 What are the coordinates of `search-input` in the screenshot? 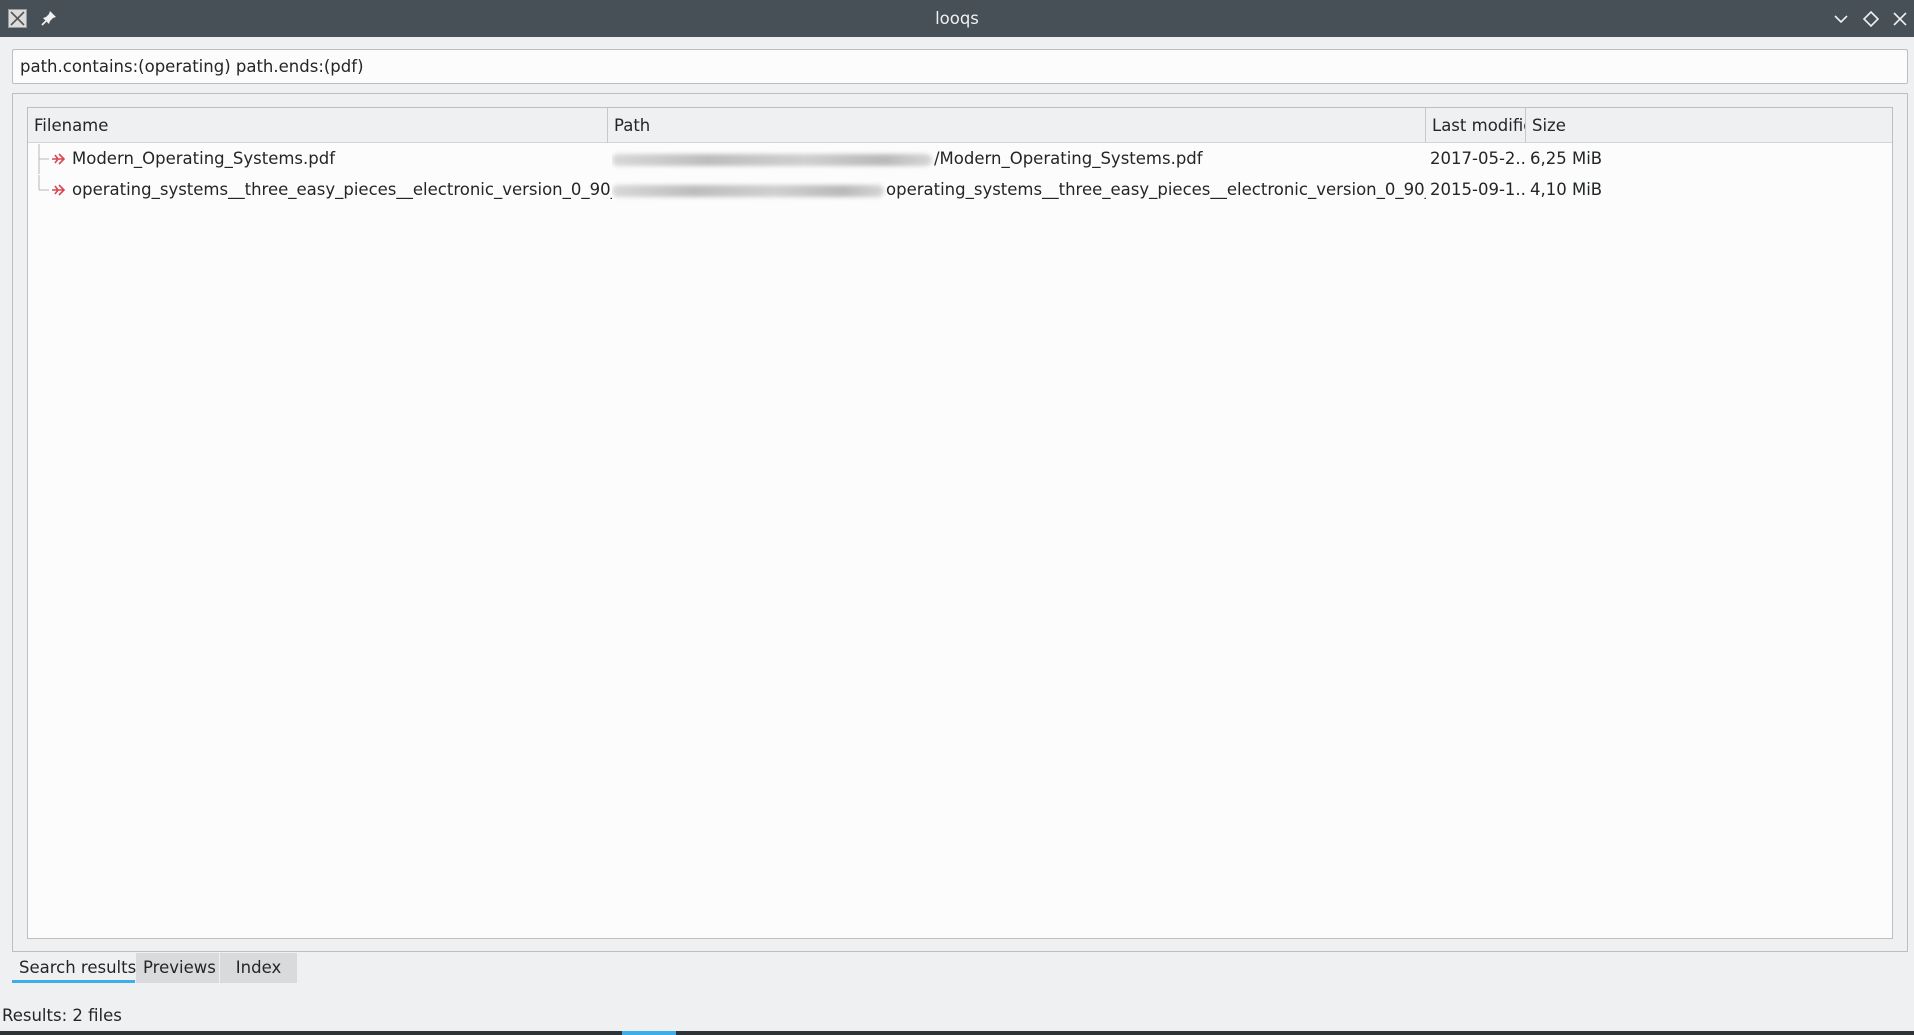 It's located at (960, 66).